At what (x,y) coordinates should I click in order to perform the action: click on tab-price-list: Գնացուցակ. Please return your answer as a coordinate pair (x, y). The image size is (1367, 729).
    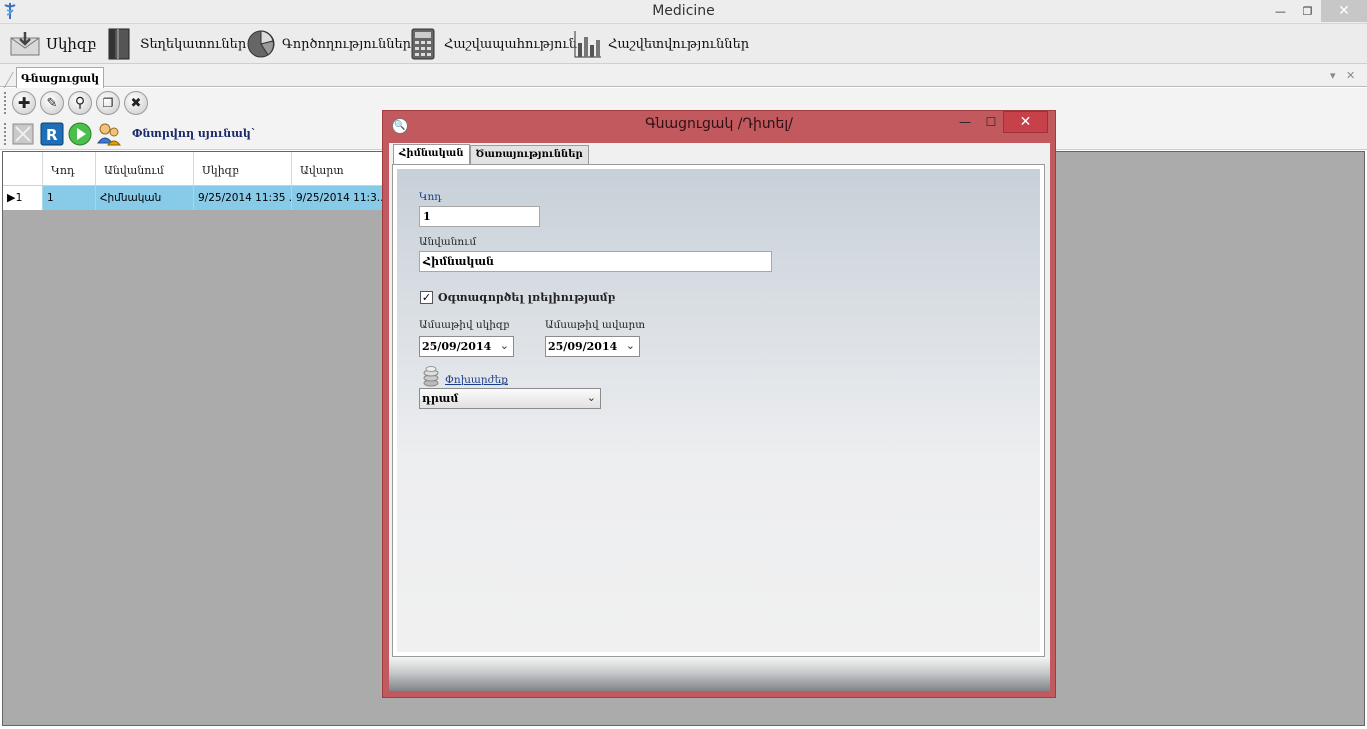
    Looking at the image, I should click on (60, 77).